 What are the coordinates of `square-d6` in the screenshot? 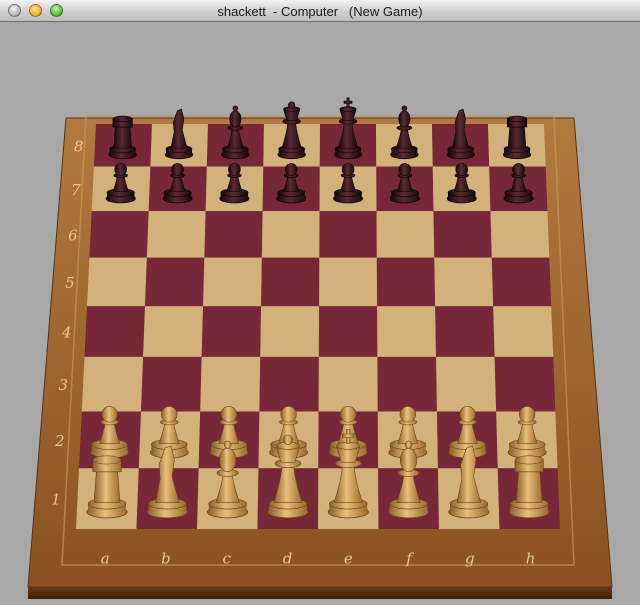 It's located at (290, 234).